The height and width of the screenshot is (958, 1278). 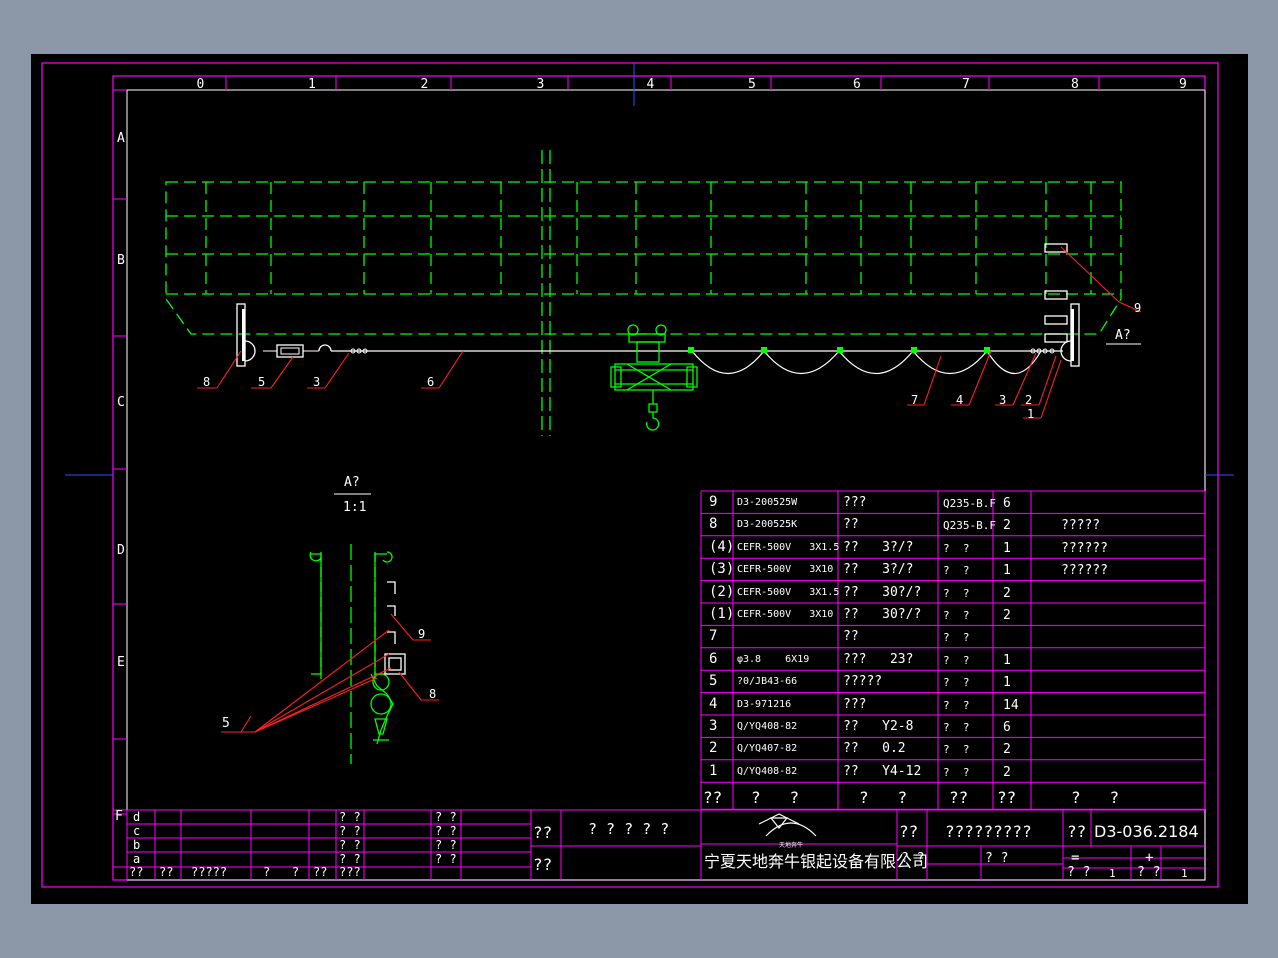 What do you see at coordinates (121, 550) in the screenshot?
I see `zone-row-label: D` at bounding box center [121, 550].